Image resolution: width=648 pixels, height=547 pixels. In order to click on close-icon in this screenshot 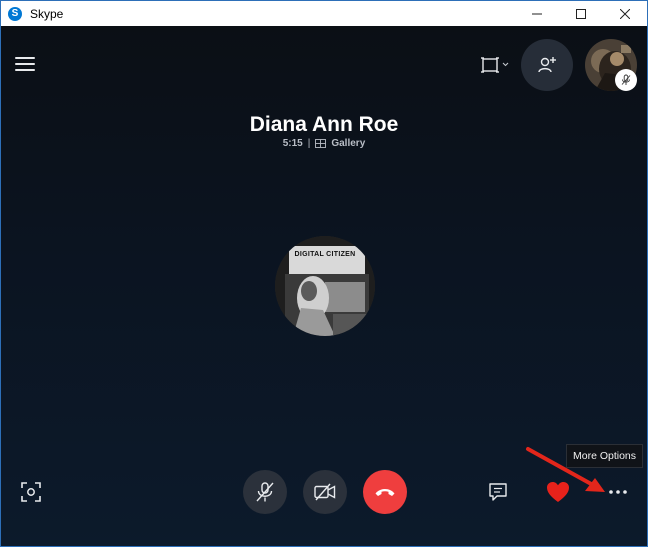, I will do `click(625, 13)`.